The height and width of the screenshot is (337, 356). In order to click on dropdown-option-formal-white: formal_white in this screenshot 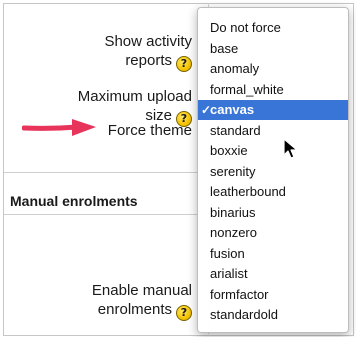, I will do `click(273, 90)`.